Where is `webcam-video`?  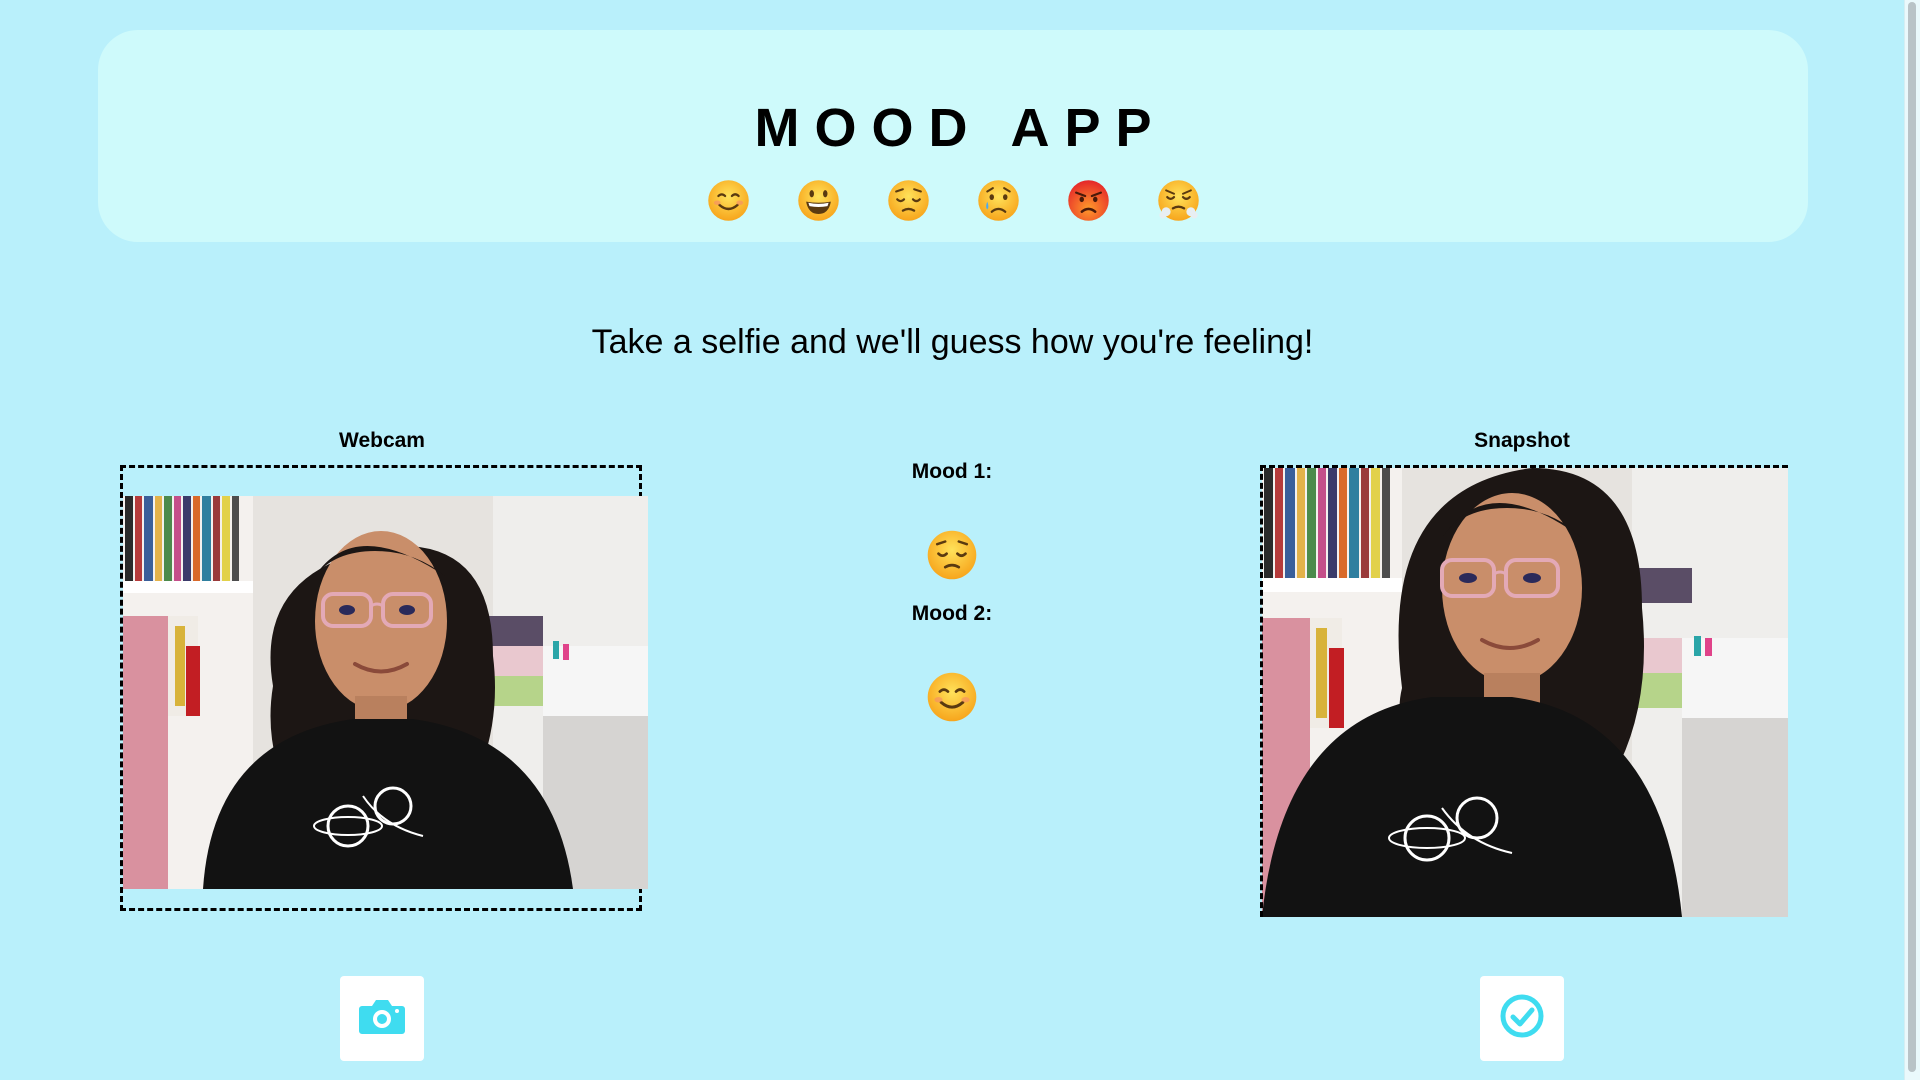
webcam-video is located at coordinates (385, 692).